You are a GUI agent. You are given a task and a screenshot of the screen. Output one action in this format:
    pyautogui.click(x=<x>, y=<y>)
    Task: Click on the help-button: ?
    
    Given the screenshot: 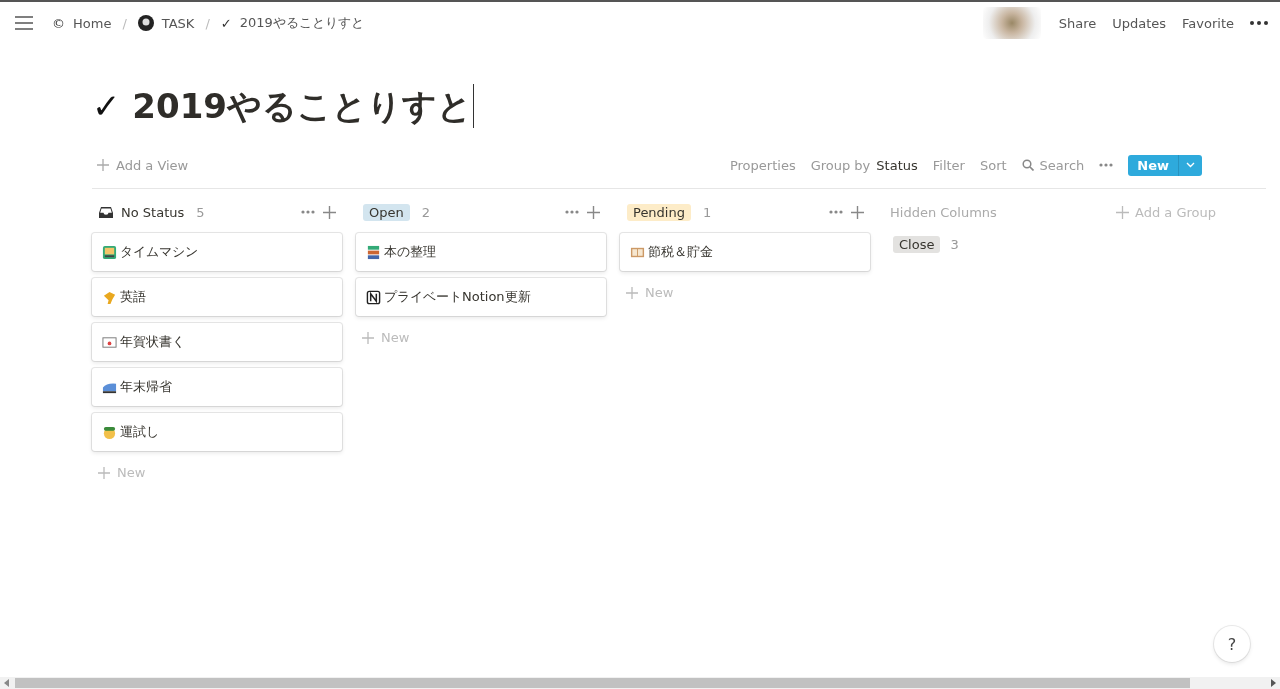 What is the action you would take?
    pyautogui.click(x=1232, y=644)
    